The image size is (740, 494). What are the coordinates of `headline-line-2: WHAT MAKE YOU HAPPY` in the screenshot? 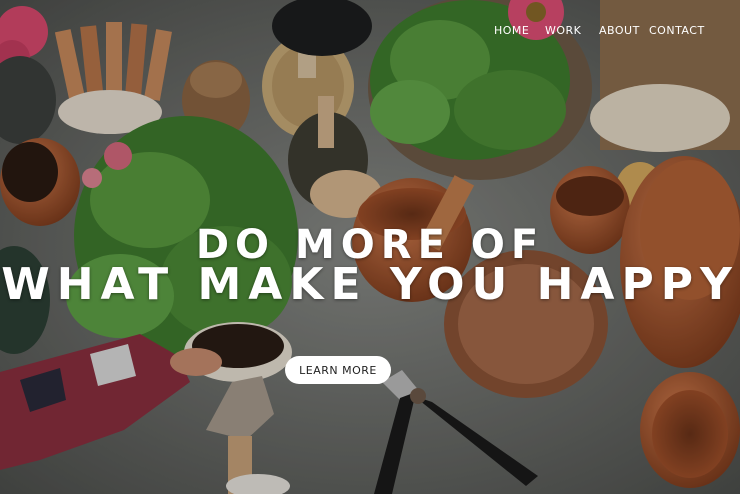 It's located at (370, 284).